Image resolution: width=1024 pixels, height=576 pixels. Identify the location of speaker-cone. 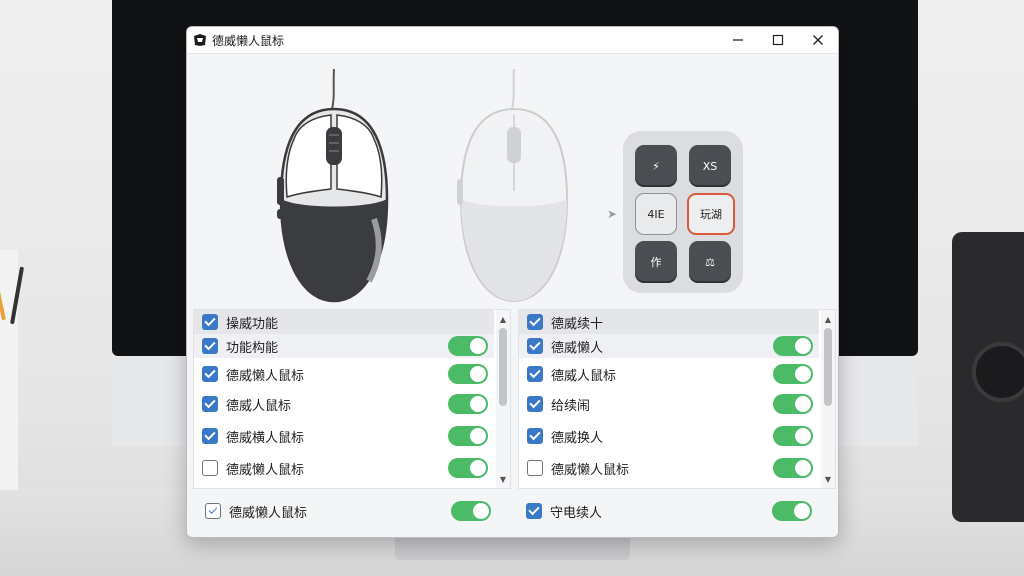
(998, 372).